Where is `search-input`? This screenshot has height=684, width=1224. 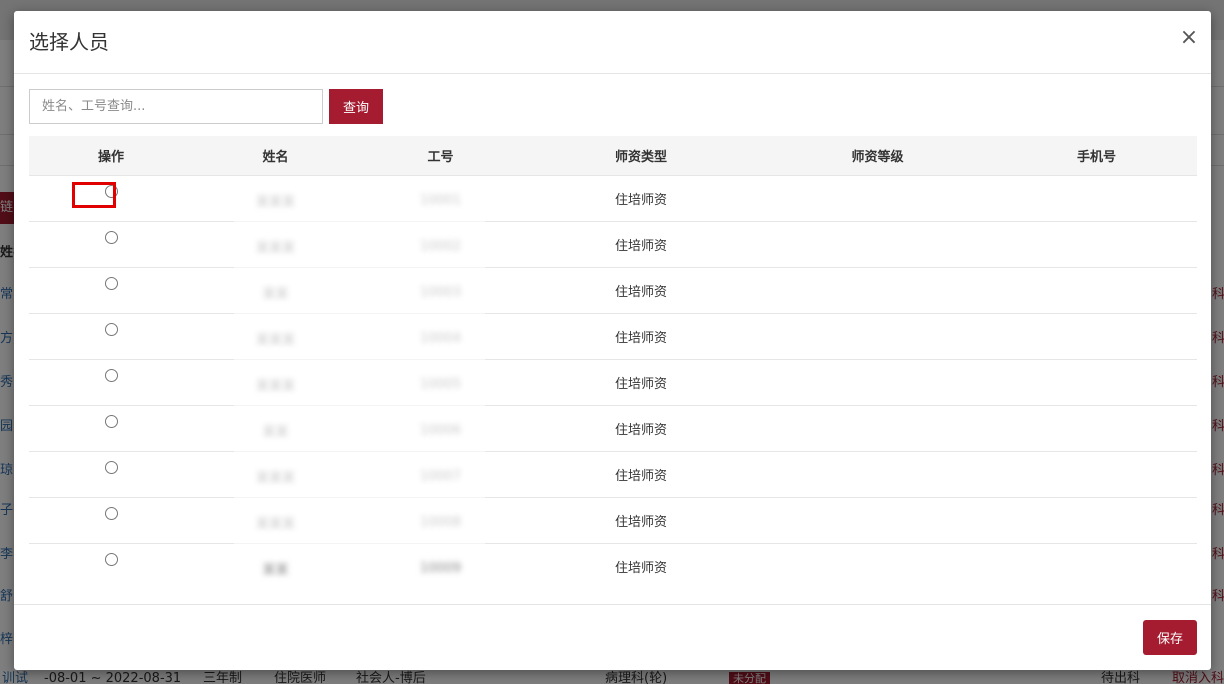 search-input is located at coordinates (176, 106).